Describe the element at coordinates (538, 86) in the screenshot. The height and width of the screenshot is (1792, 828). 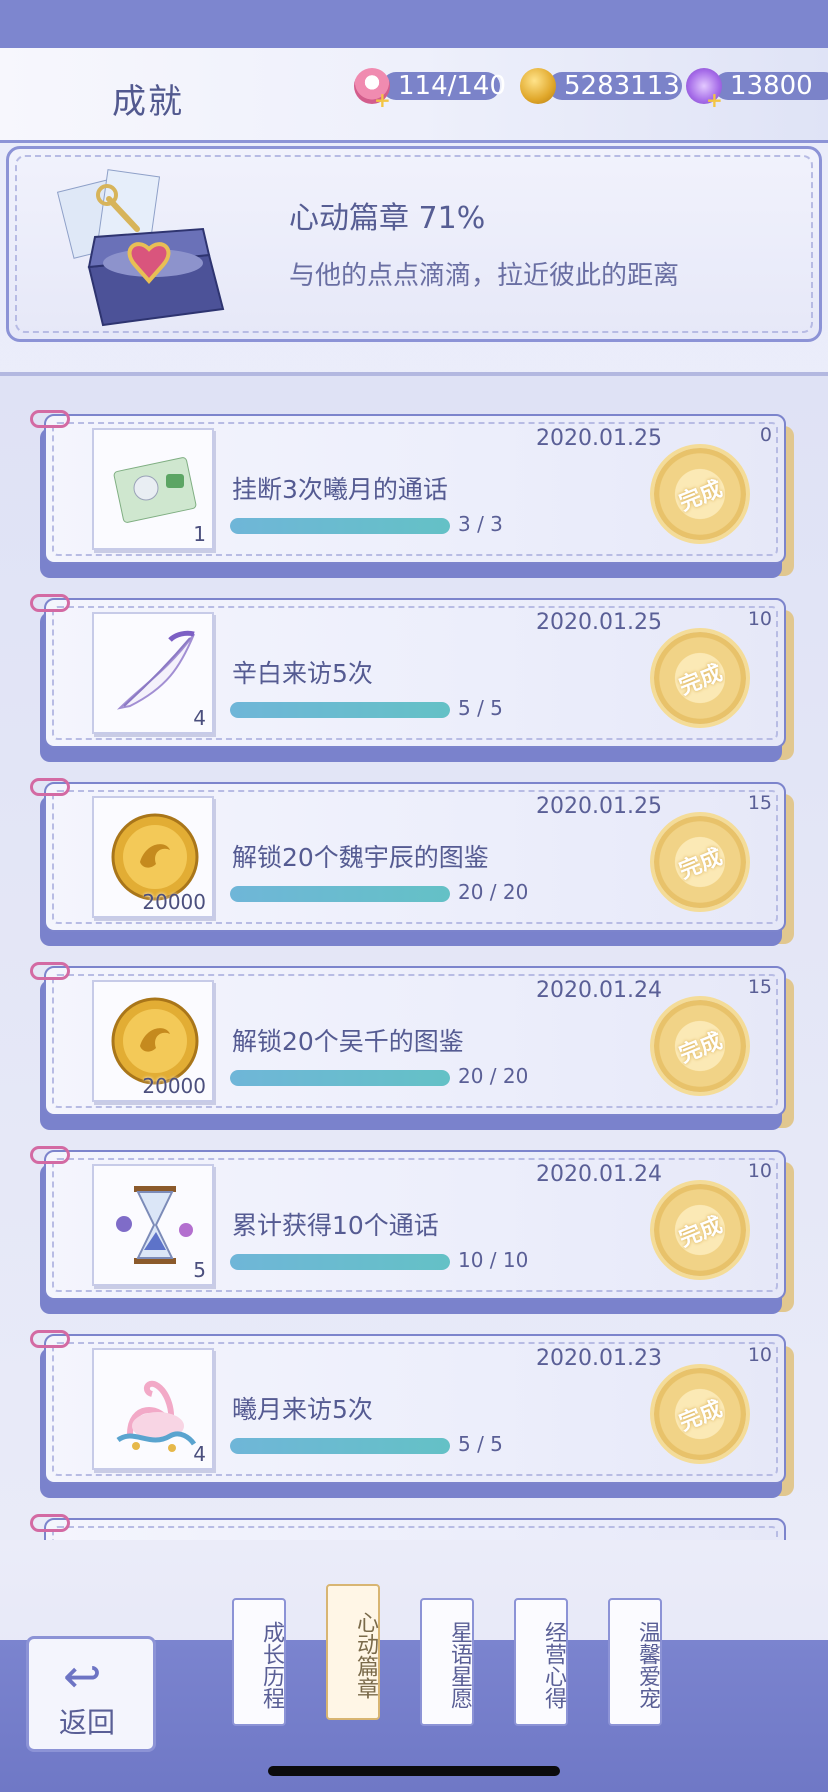
I see `coin-icon` at that location.